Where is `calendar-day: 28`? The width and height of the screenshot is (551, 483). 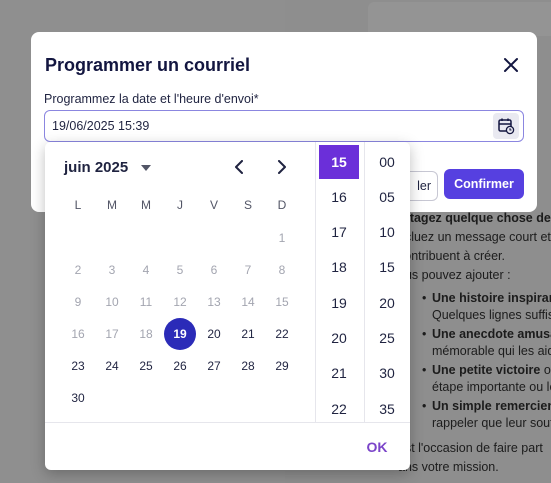 calendar-day: 28 is located at coordinates (248, 366).